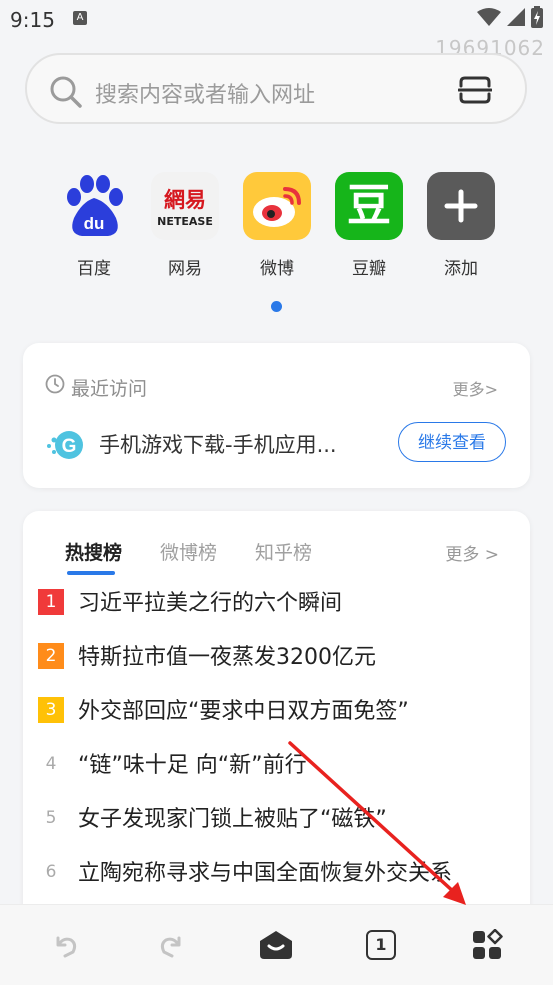 The width and height of the screenshot is (553, 985). I want to click on shortcut-netease: 網易 NETEASE 网易, so click(185, 225).